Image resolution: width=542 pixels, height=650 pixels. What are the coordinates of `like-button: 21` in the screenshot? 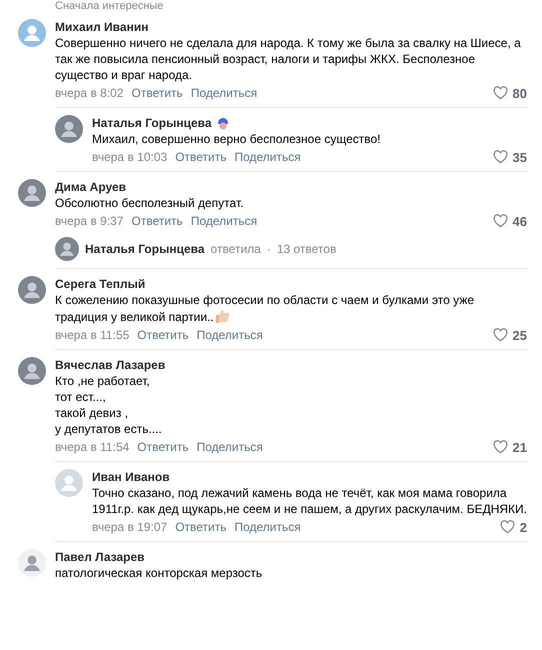 It's located at (509, 447).